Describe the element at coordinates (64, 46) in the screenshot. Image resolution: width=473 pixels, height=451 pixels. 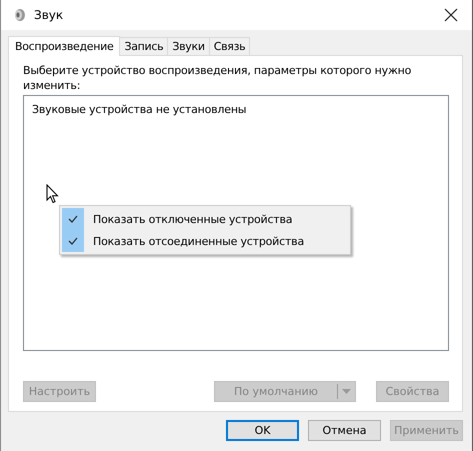
I see `tab: Воспроизведение` at that location.